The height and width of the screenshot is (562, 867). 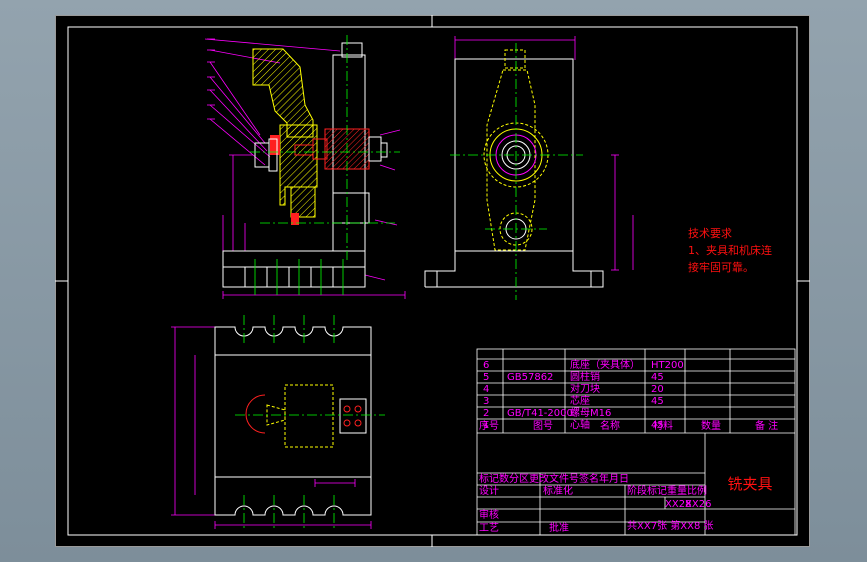 I want to click on header-no: 序号, so click(x=489, y=425).